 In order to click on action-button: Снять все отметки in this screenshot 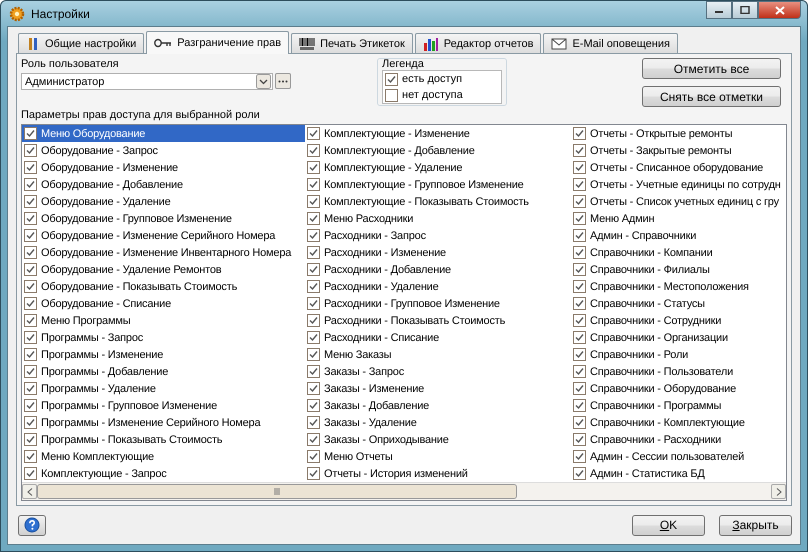, I will do `click(711, 96)`.